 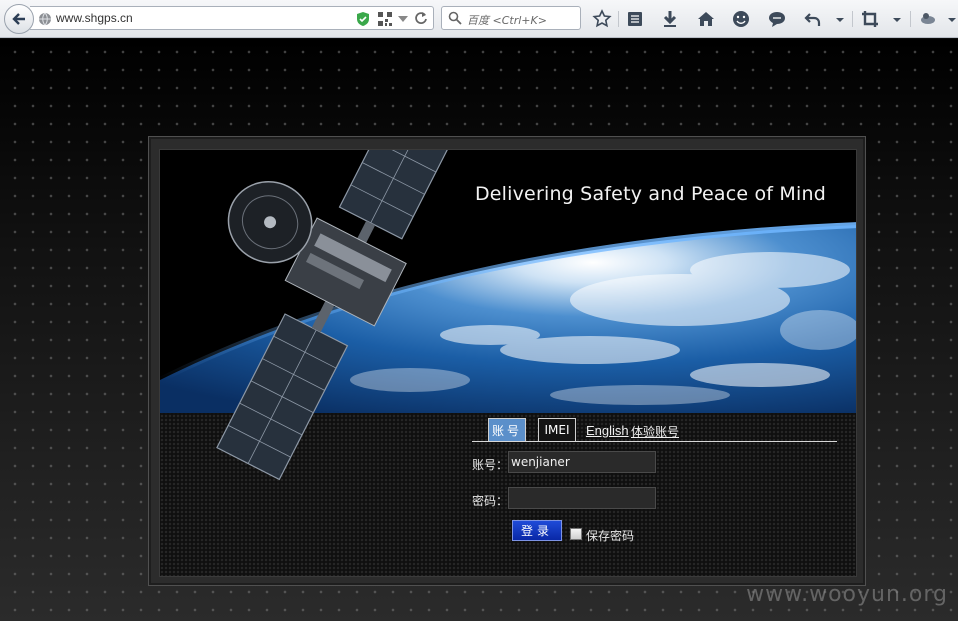 What do you see at coordinates (385, 19) in the screenshot?
I see `qr-code-icon` at bounding box center [385, 19].